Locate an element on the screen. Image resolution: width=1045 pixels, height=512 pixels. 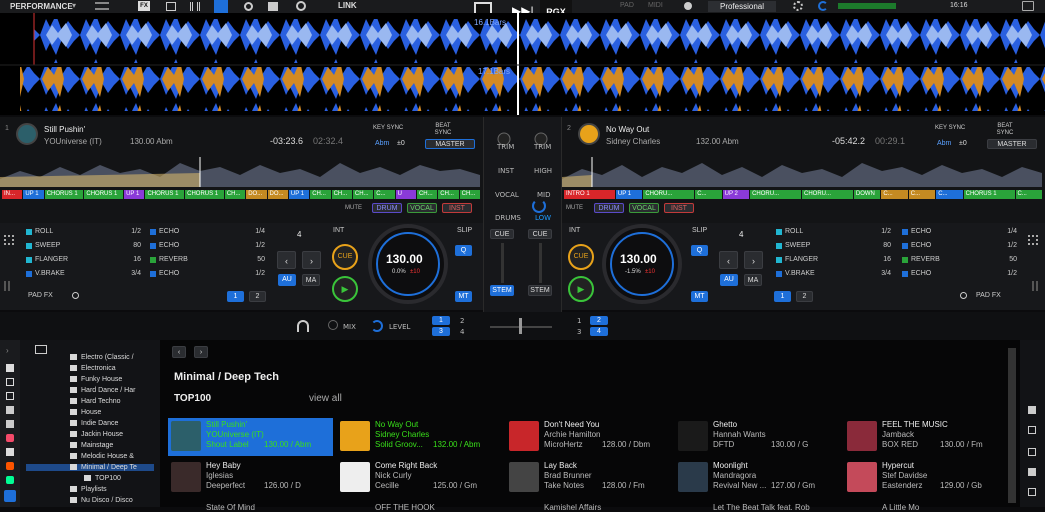
mixer-icon is located at coordinates (221, 6).